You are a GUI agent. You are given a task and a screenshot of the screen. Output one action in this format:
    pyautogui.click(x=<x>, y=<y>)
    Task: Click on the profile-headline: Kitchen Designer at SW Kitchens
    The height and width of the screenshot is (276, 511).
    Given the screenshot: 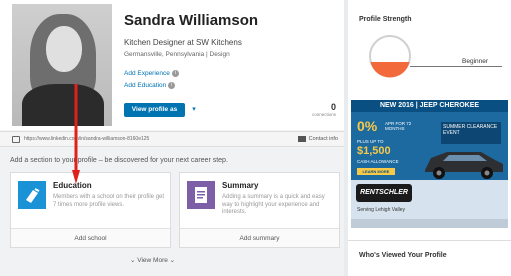 What is the action you would take?
    pyautogui.click(x=183, y=42)
    